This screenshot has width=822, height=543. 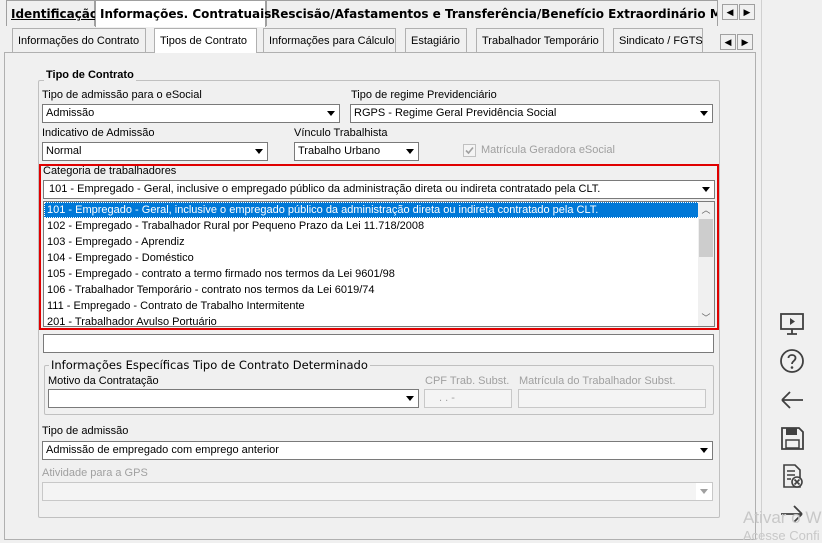 I want to click on select-value: Trabalho Urbano, so click(x=339, y=151).